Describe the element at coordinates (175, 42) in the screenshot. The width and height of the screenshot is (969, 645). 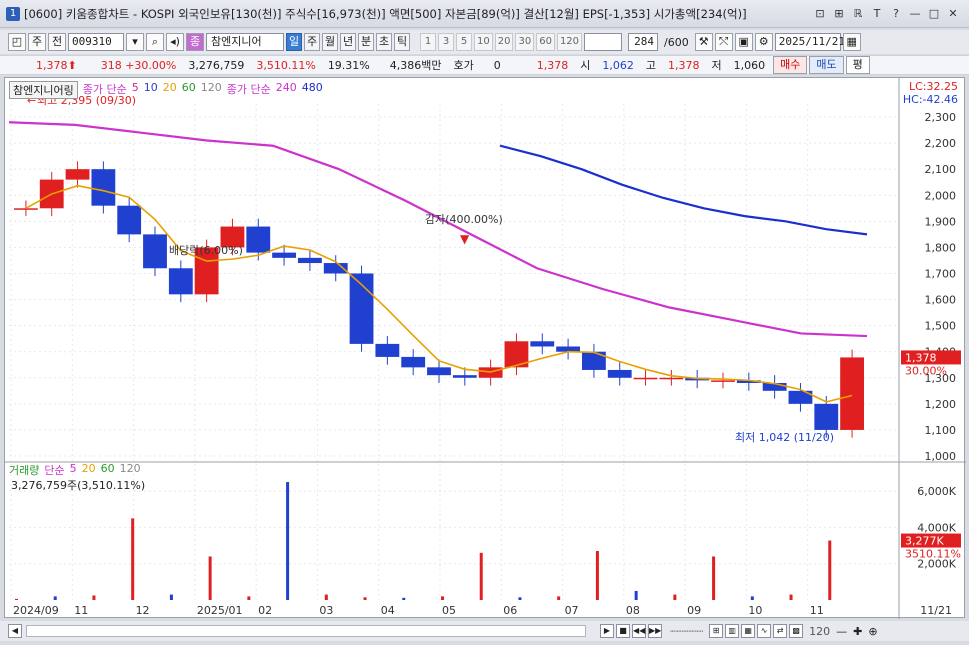
I see `speaker-icon: ◂)` at that location.